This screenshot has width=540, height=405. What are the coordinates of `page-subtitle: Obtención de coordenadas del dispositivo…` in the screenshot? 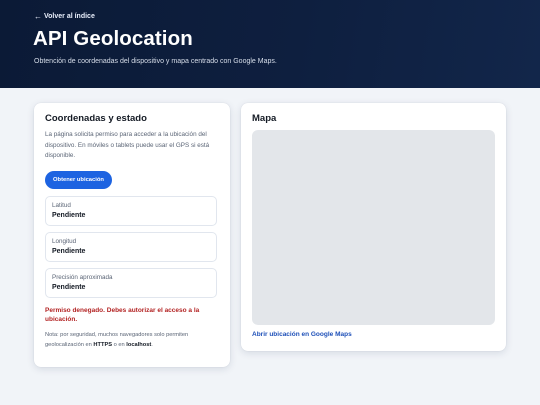 It's located at (155, 61).